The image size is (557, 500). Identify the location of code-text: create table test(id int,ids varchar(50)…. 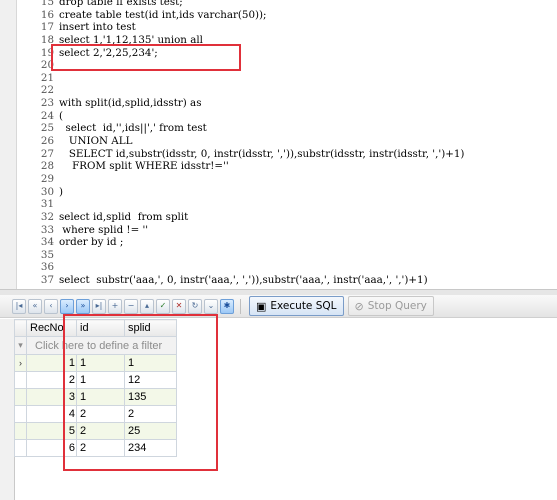
(163, 14).